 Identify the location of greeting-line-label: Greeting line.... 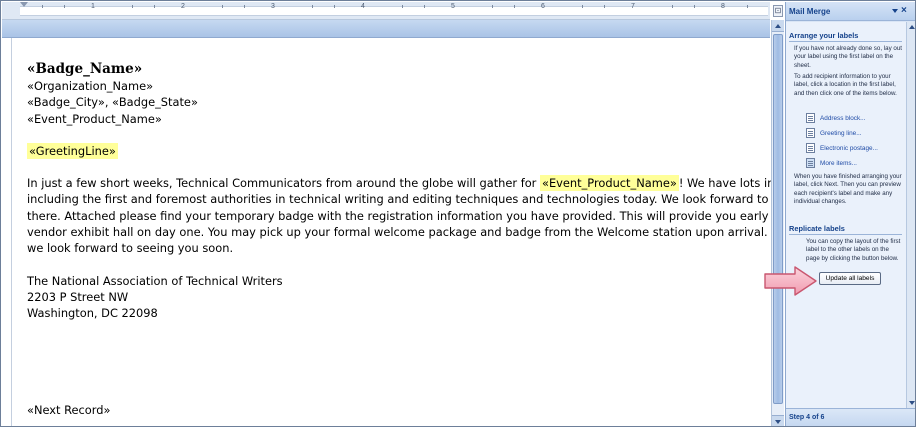
(841, 133).